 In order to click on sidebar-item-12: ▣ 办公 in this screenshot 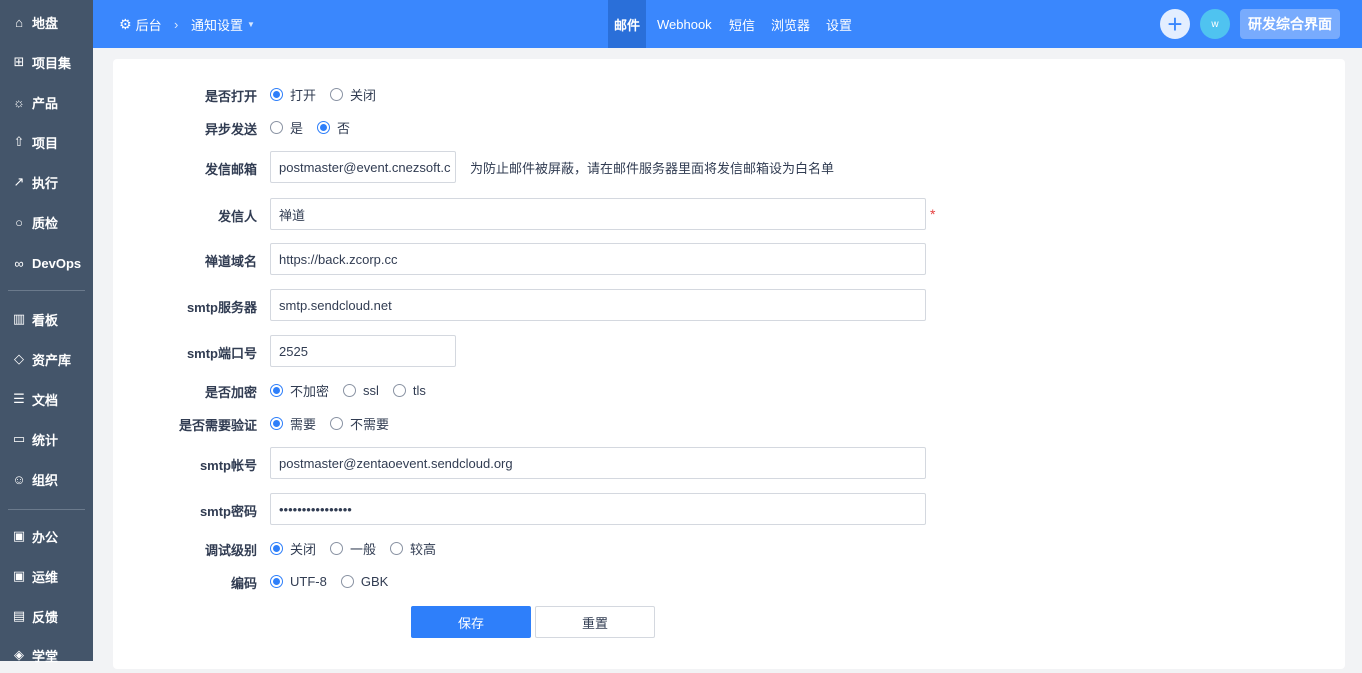, I will do `click(46, 536)`.